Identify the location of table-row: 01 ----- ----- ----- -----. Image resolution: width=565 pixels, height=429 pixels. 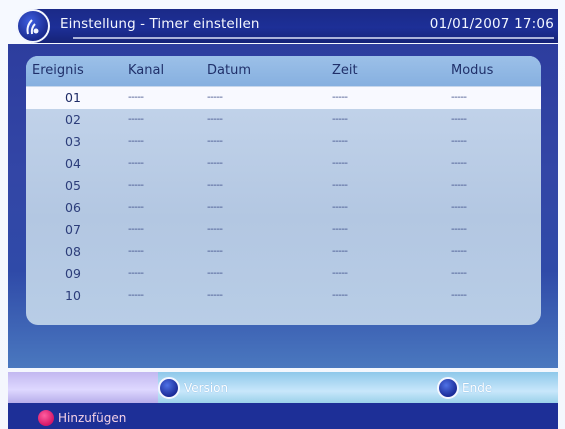
(283, 98).